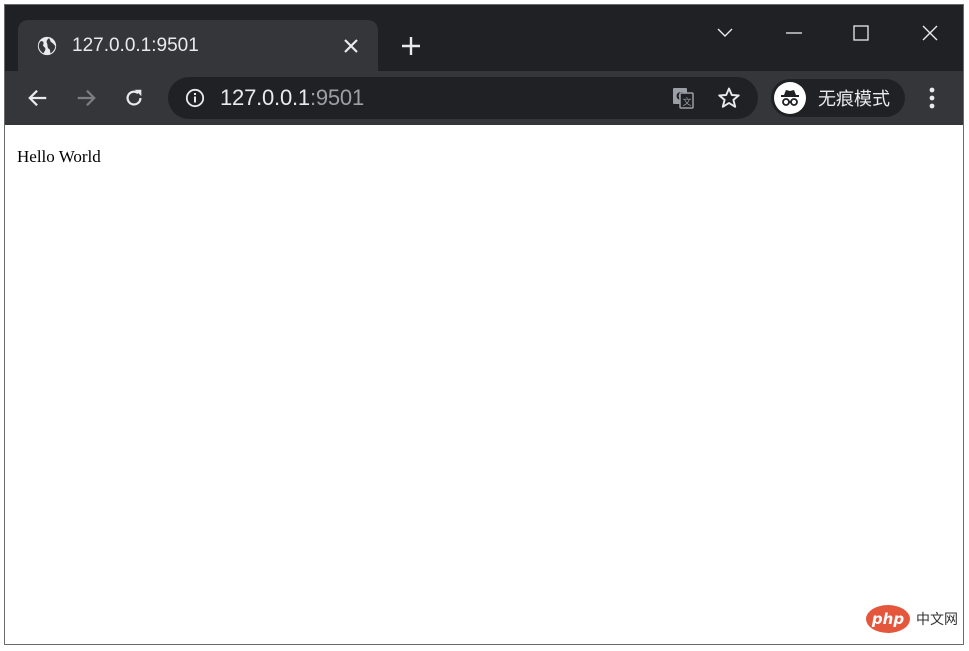  Describe the element at coordinates (265, 97) in the screenshot. I see `url-host: 127.0.0.1` at that location.